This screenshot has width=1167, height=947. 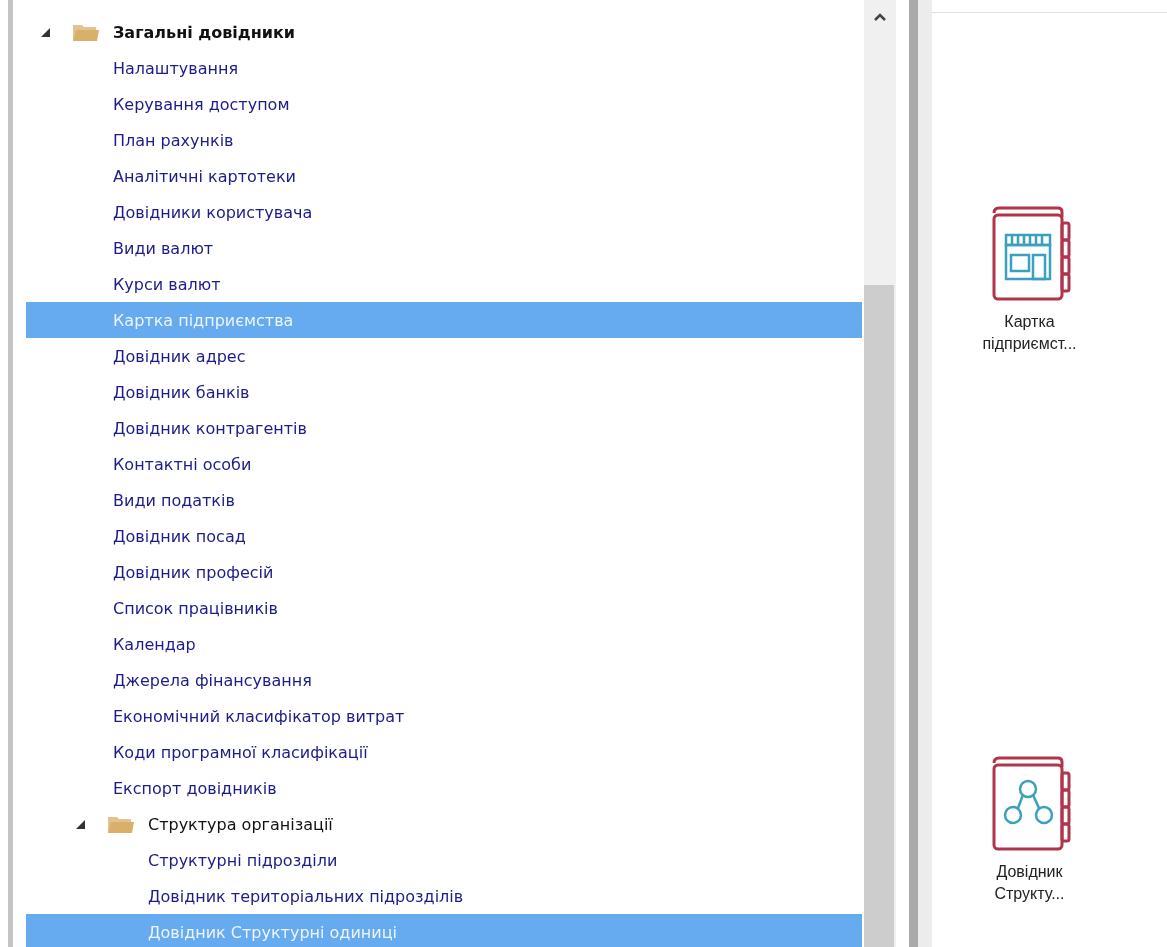 What do you see at coordinates (444, 68) in the screenshot?
I see `tree-item: Налаштування` at bounding box center [444, 68].